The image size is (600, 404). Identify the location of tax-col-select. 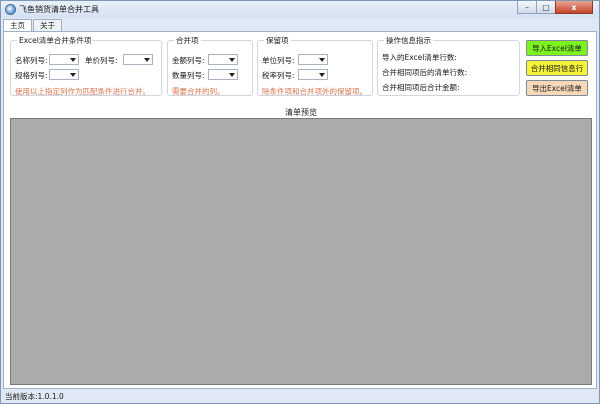
(313, 74).